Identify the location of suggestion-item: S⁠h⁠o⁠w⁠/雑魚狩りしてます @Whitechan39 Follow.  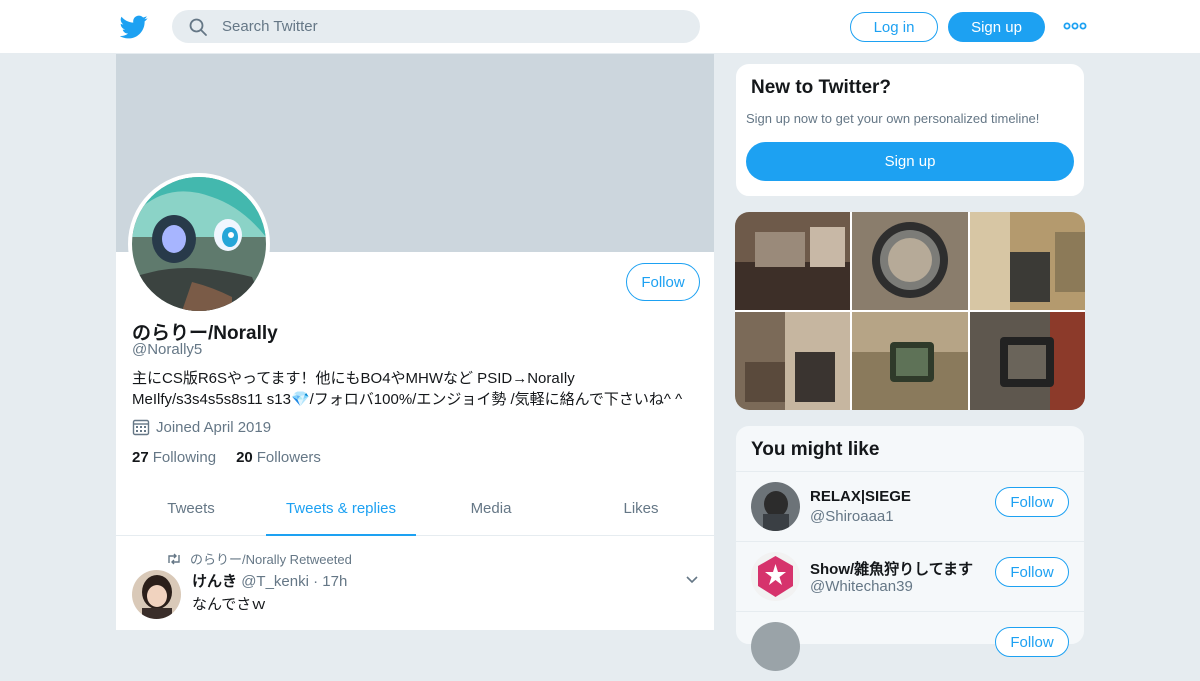
(910, 576).